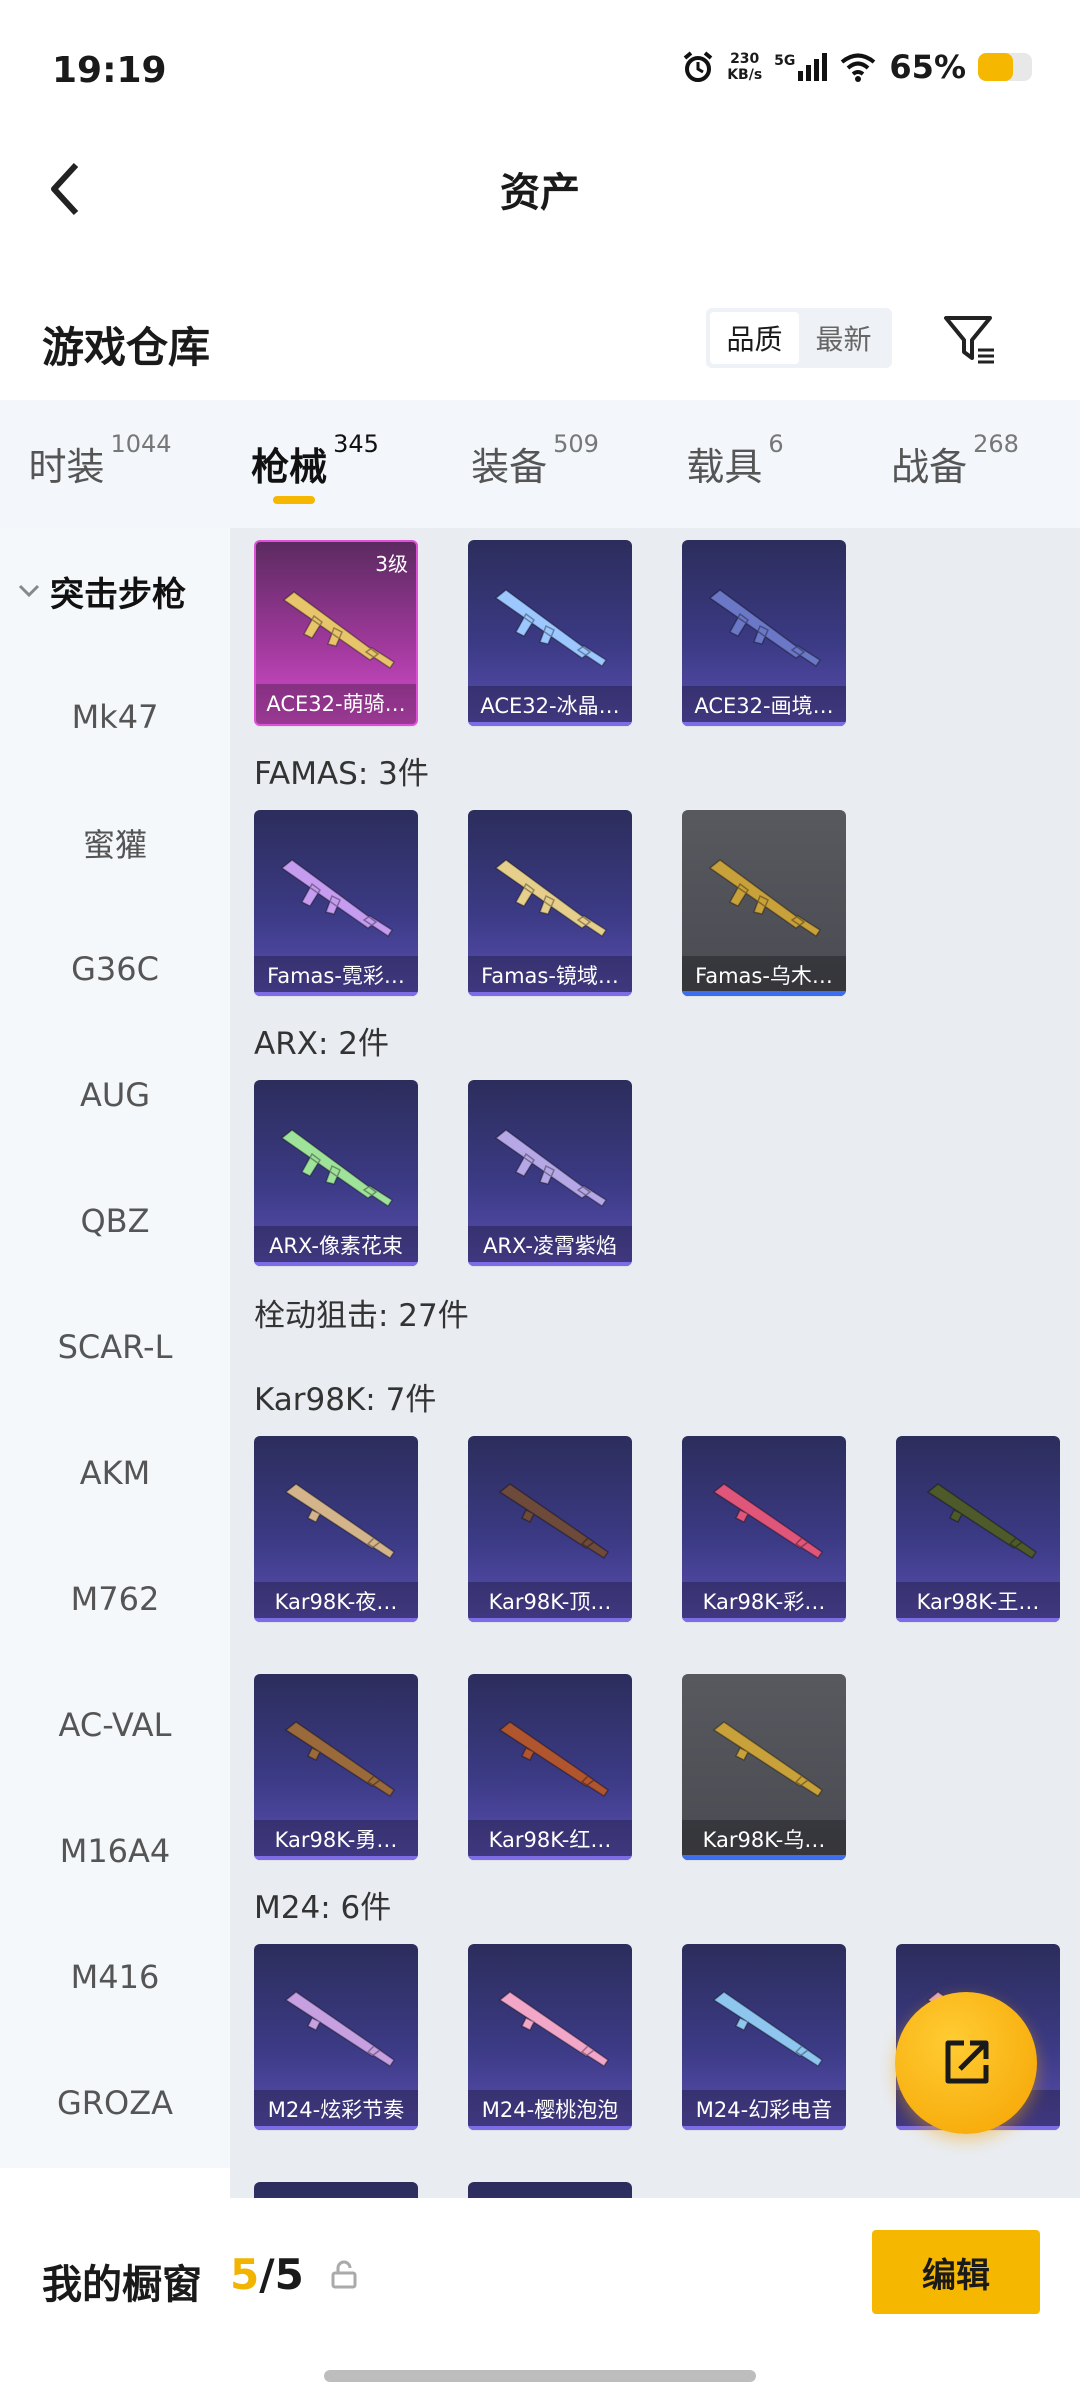 The height and width of the screenshot is (2400, 1080). I want to click on home-indicator, so click(540, 2376).